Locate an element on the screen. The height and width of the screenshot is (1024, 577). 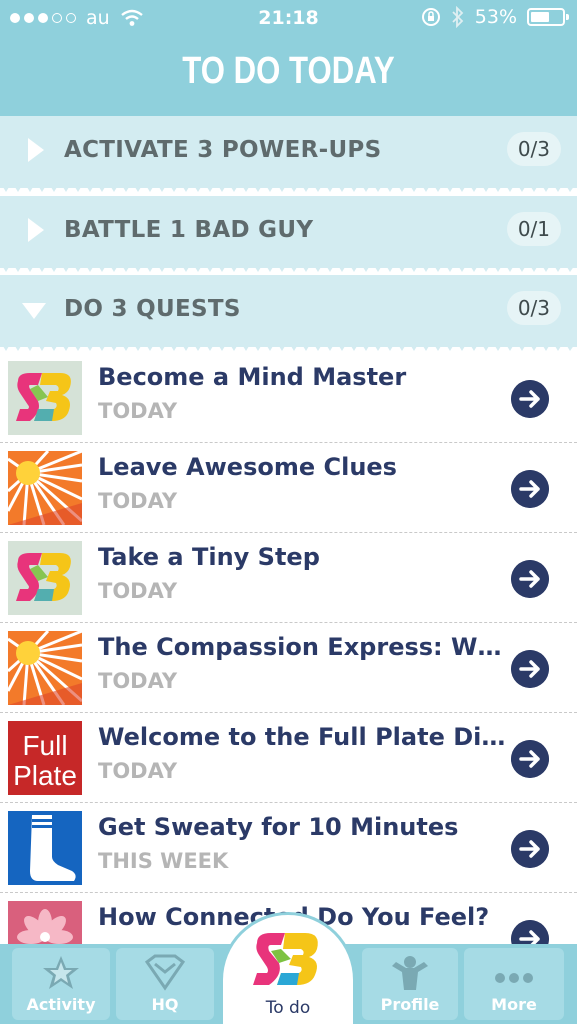
quest-title: Welcome to the Full Plate Diet! is located at coordinates (305, 737).